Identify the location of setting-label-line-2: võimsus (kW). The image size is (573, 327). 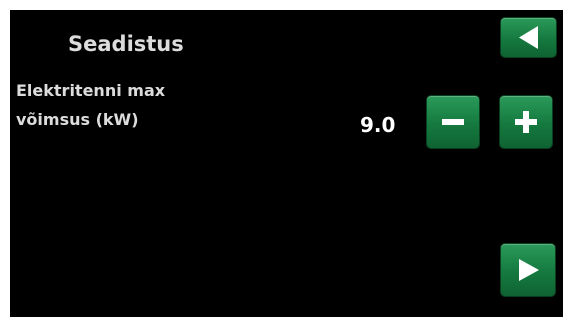
(77, 119).